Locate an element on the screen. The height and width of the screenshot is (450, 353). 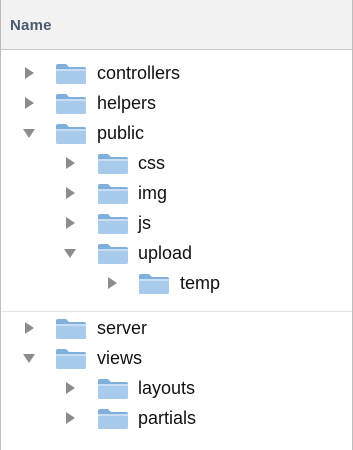
folder-label: img is located at coordinates (153, 193).